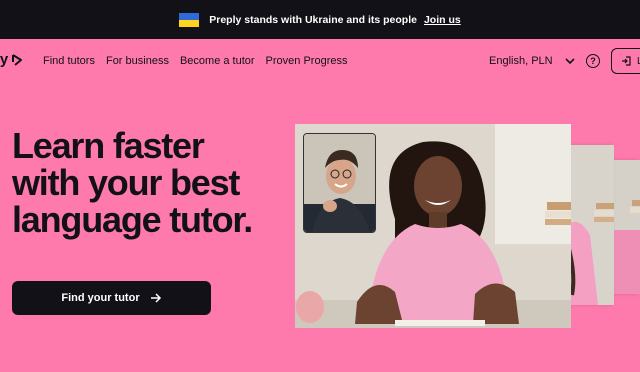 This screenshot has height=372, width=640. Describe the element at coordinates (307, 61) in the screenshot. I see `nav-proven-progress: Proven Progress` at that location.